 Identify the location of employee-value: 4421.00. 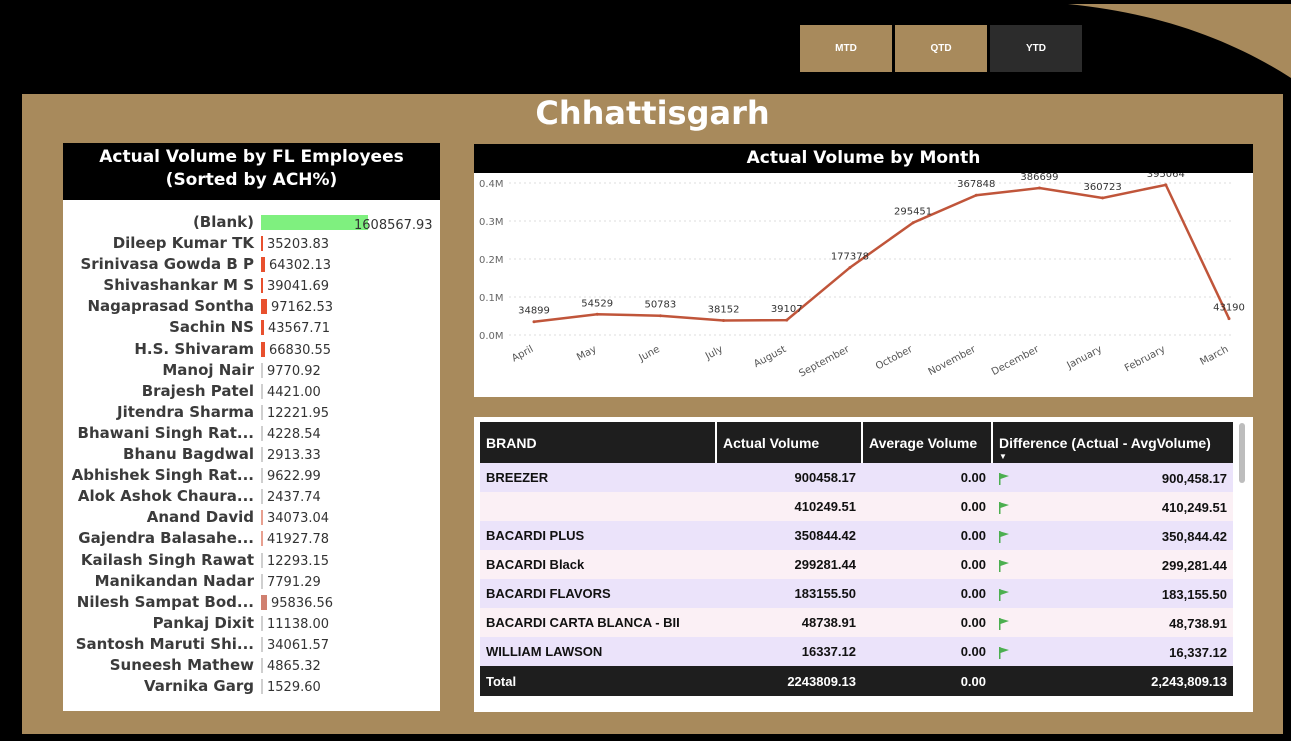
(294, 392).